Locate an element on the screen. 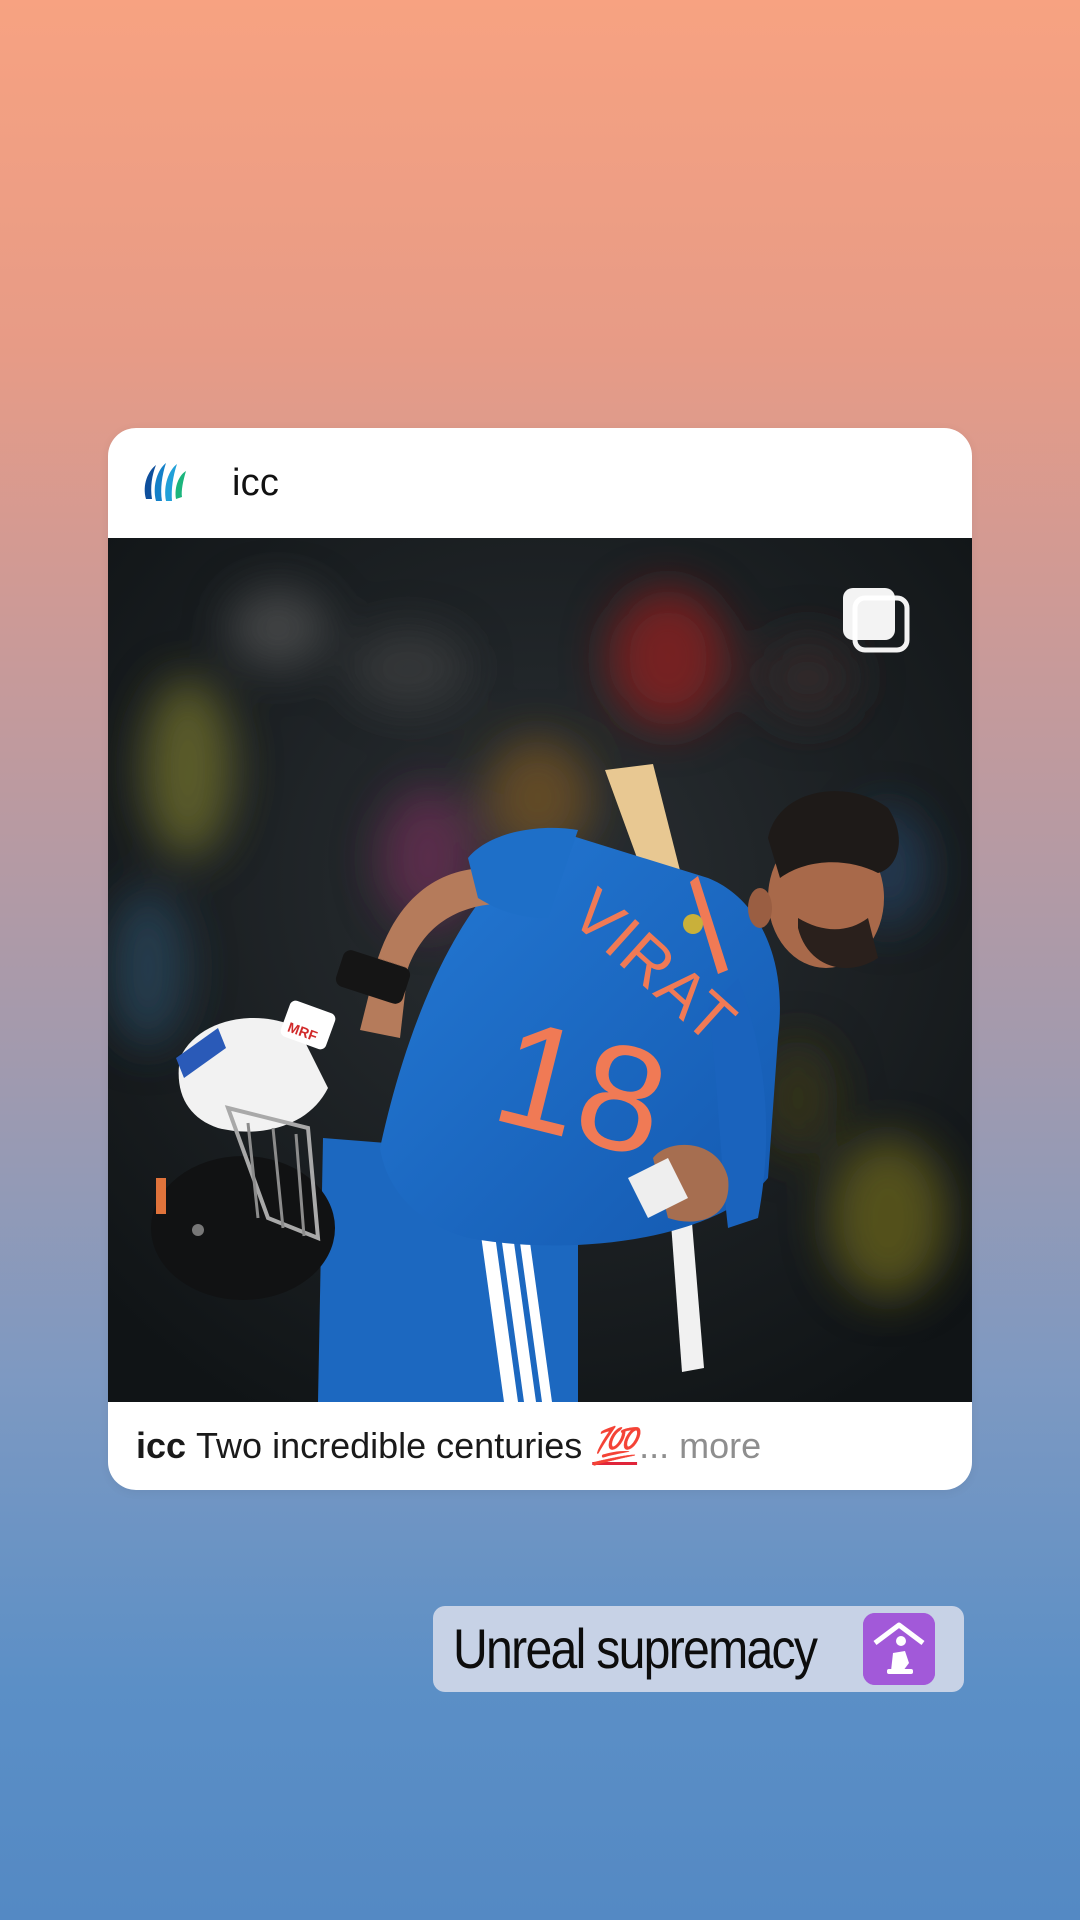 The width and height of the screenshot is (1080, 1920). caption-more-link: ... more is located at coordinates (700, 1446).